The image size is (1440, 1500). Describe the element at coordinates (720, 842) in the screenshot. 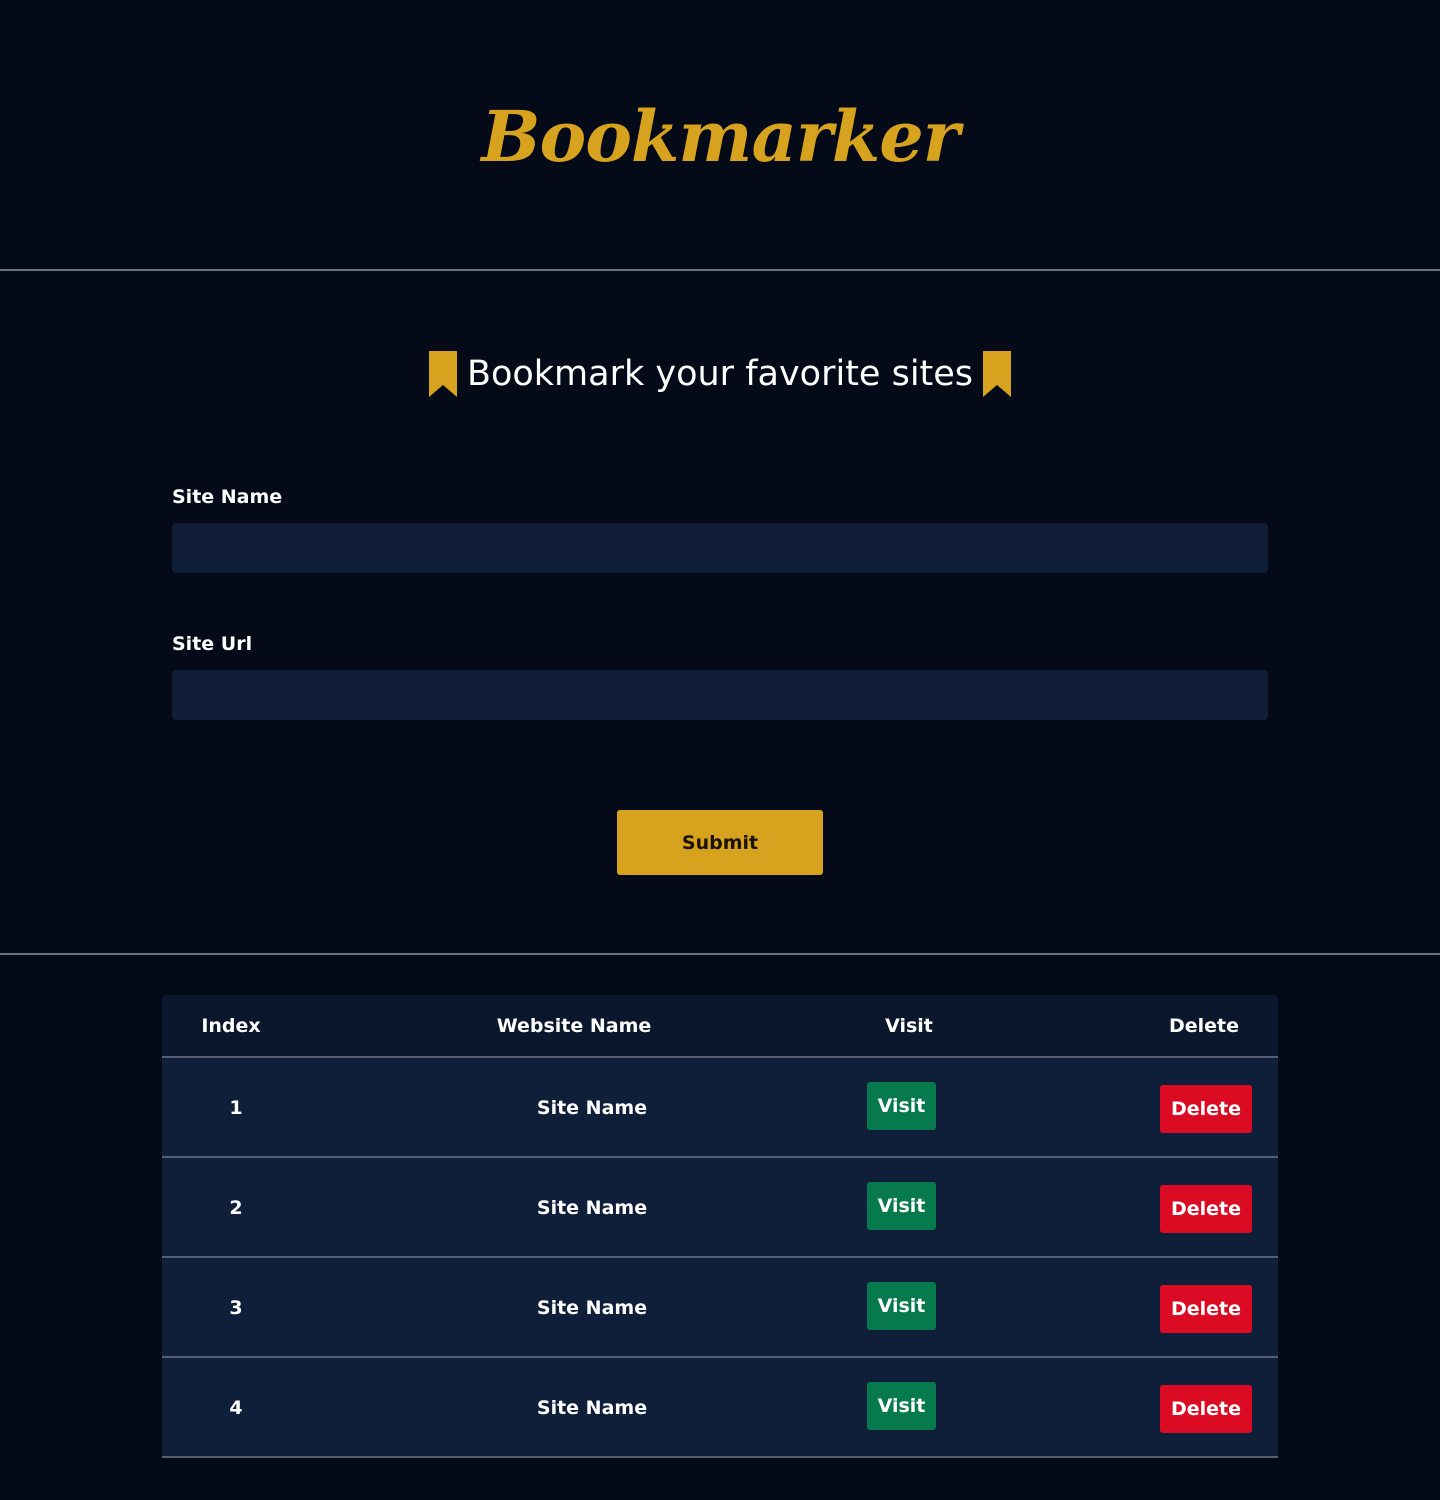

I see `submit-button: Submit` at that location.